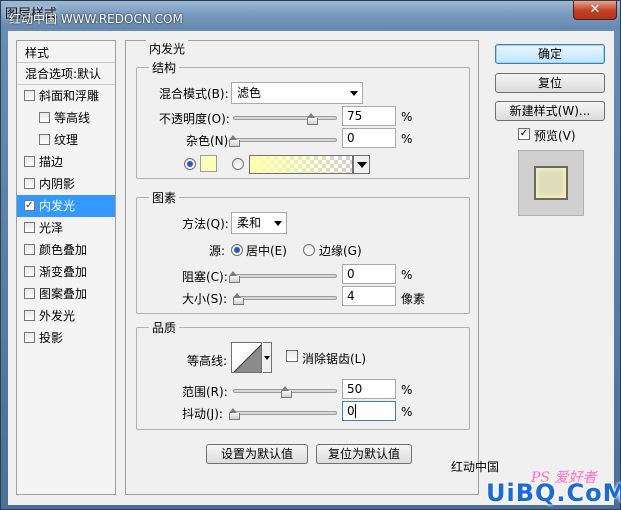  Describe the element at coordinates (351, 296) in the screenshot. I see `size-value: 4` at that location.